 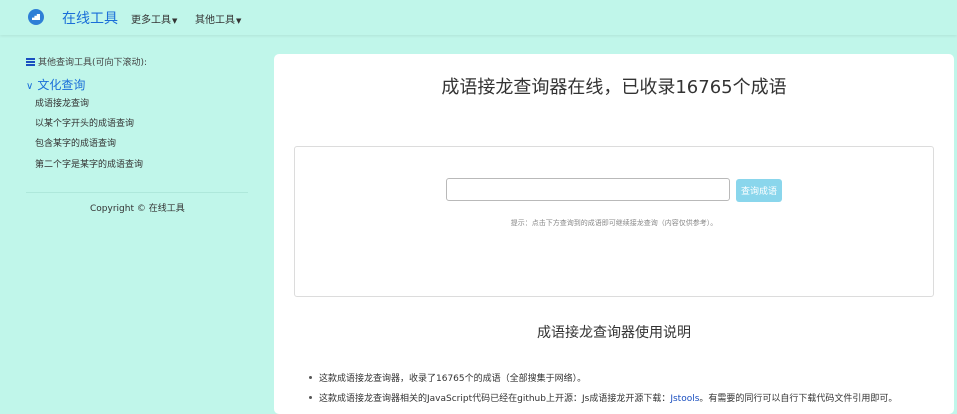 What do you see at coordinates (75, 142) in the screenshot?
I see `sidebar-item-contains: 包含某字的成语查询` at bounding box center [75, 142].